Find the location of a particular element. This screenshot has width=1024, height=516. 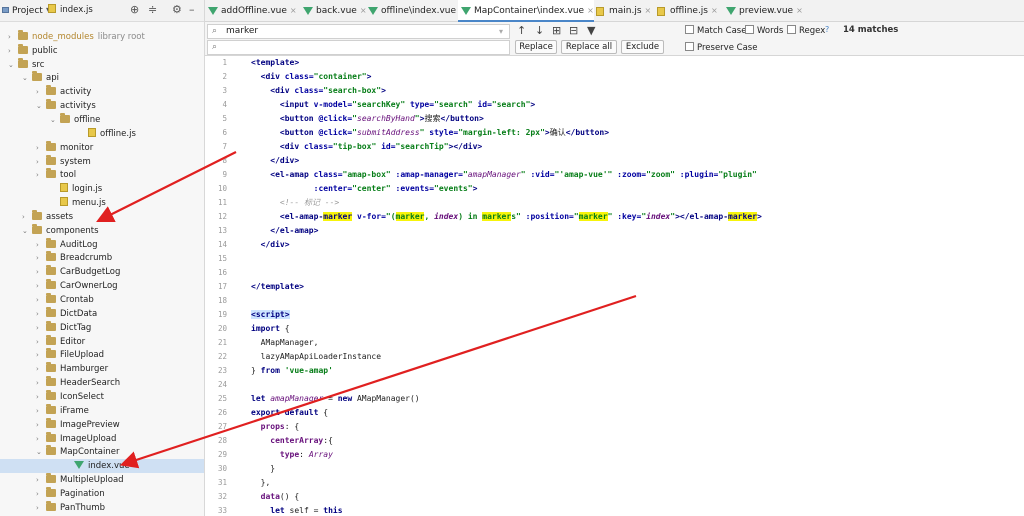

tree-item: ⌄ components is located at coordinates (102, 230).